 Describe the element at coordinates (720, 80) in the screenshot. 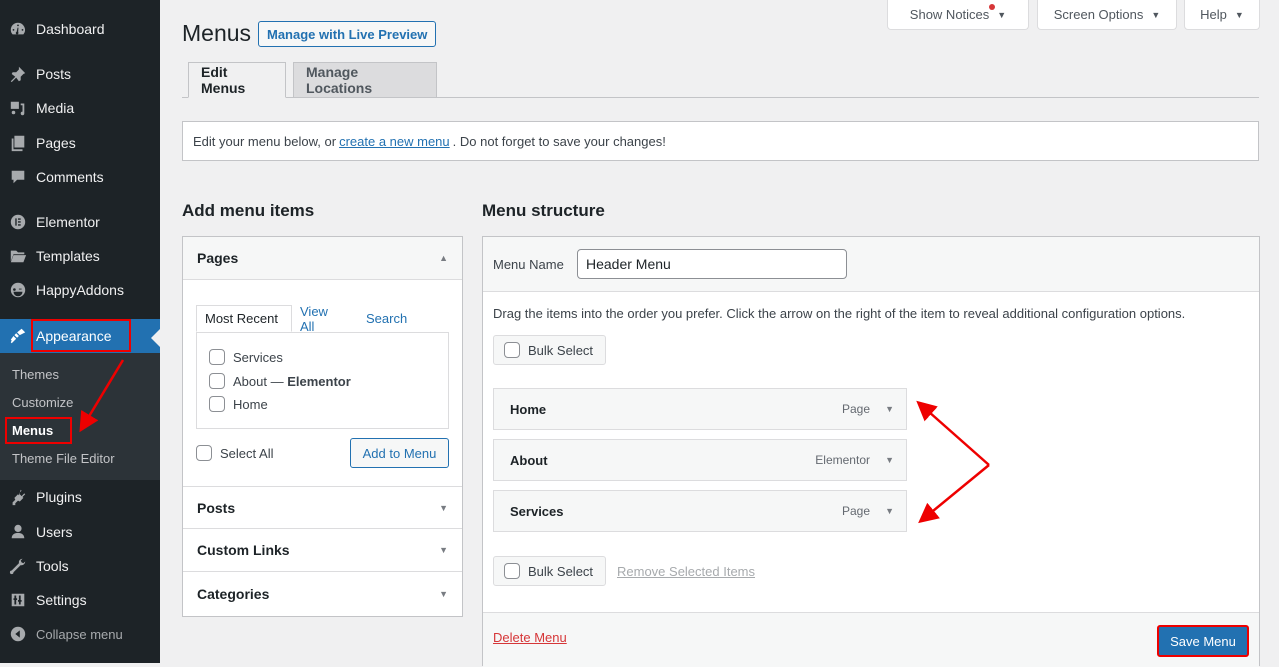

I see `nav-tabs: Edit Menus Manage Locations` at that location.